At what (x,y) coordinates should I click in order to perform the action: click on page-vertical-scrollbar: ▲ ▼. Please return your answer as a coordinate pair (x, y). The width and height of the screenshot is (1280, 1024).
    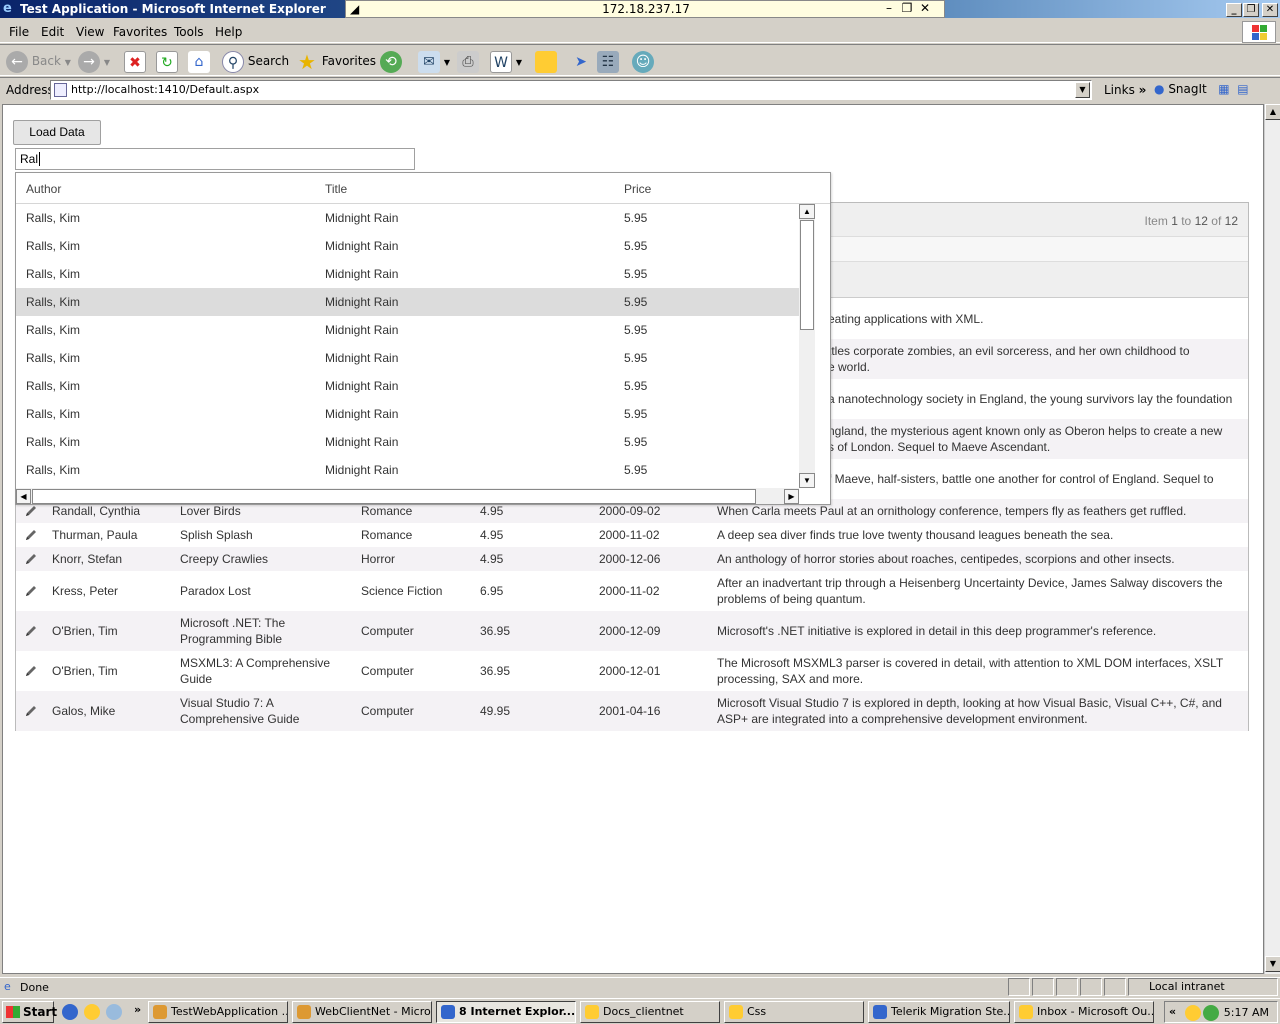
    Looking at the image, I should click on (1272, 539).